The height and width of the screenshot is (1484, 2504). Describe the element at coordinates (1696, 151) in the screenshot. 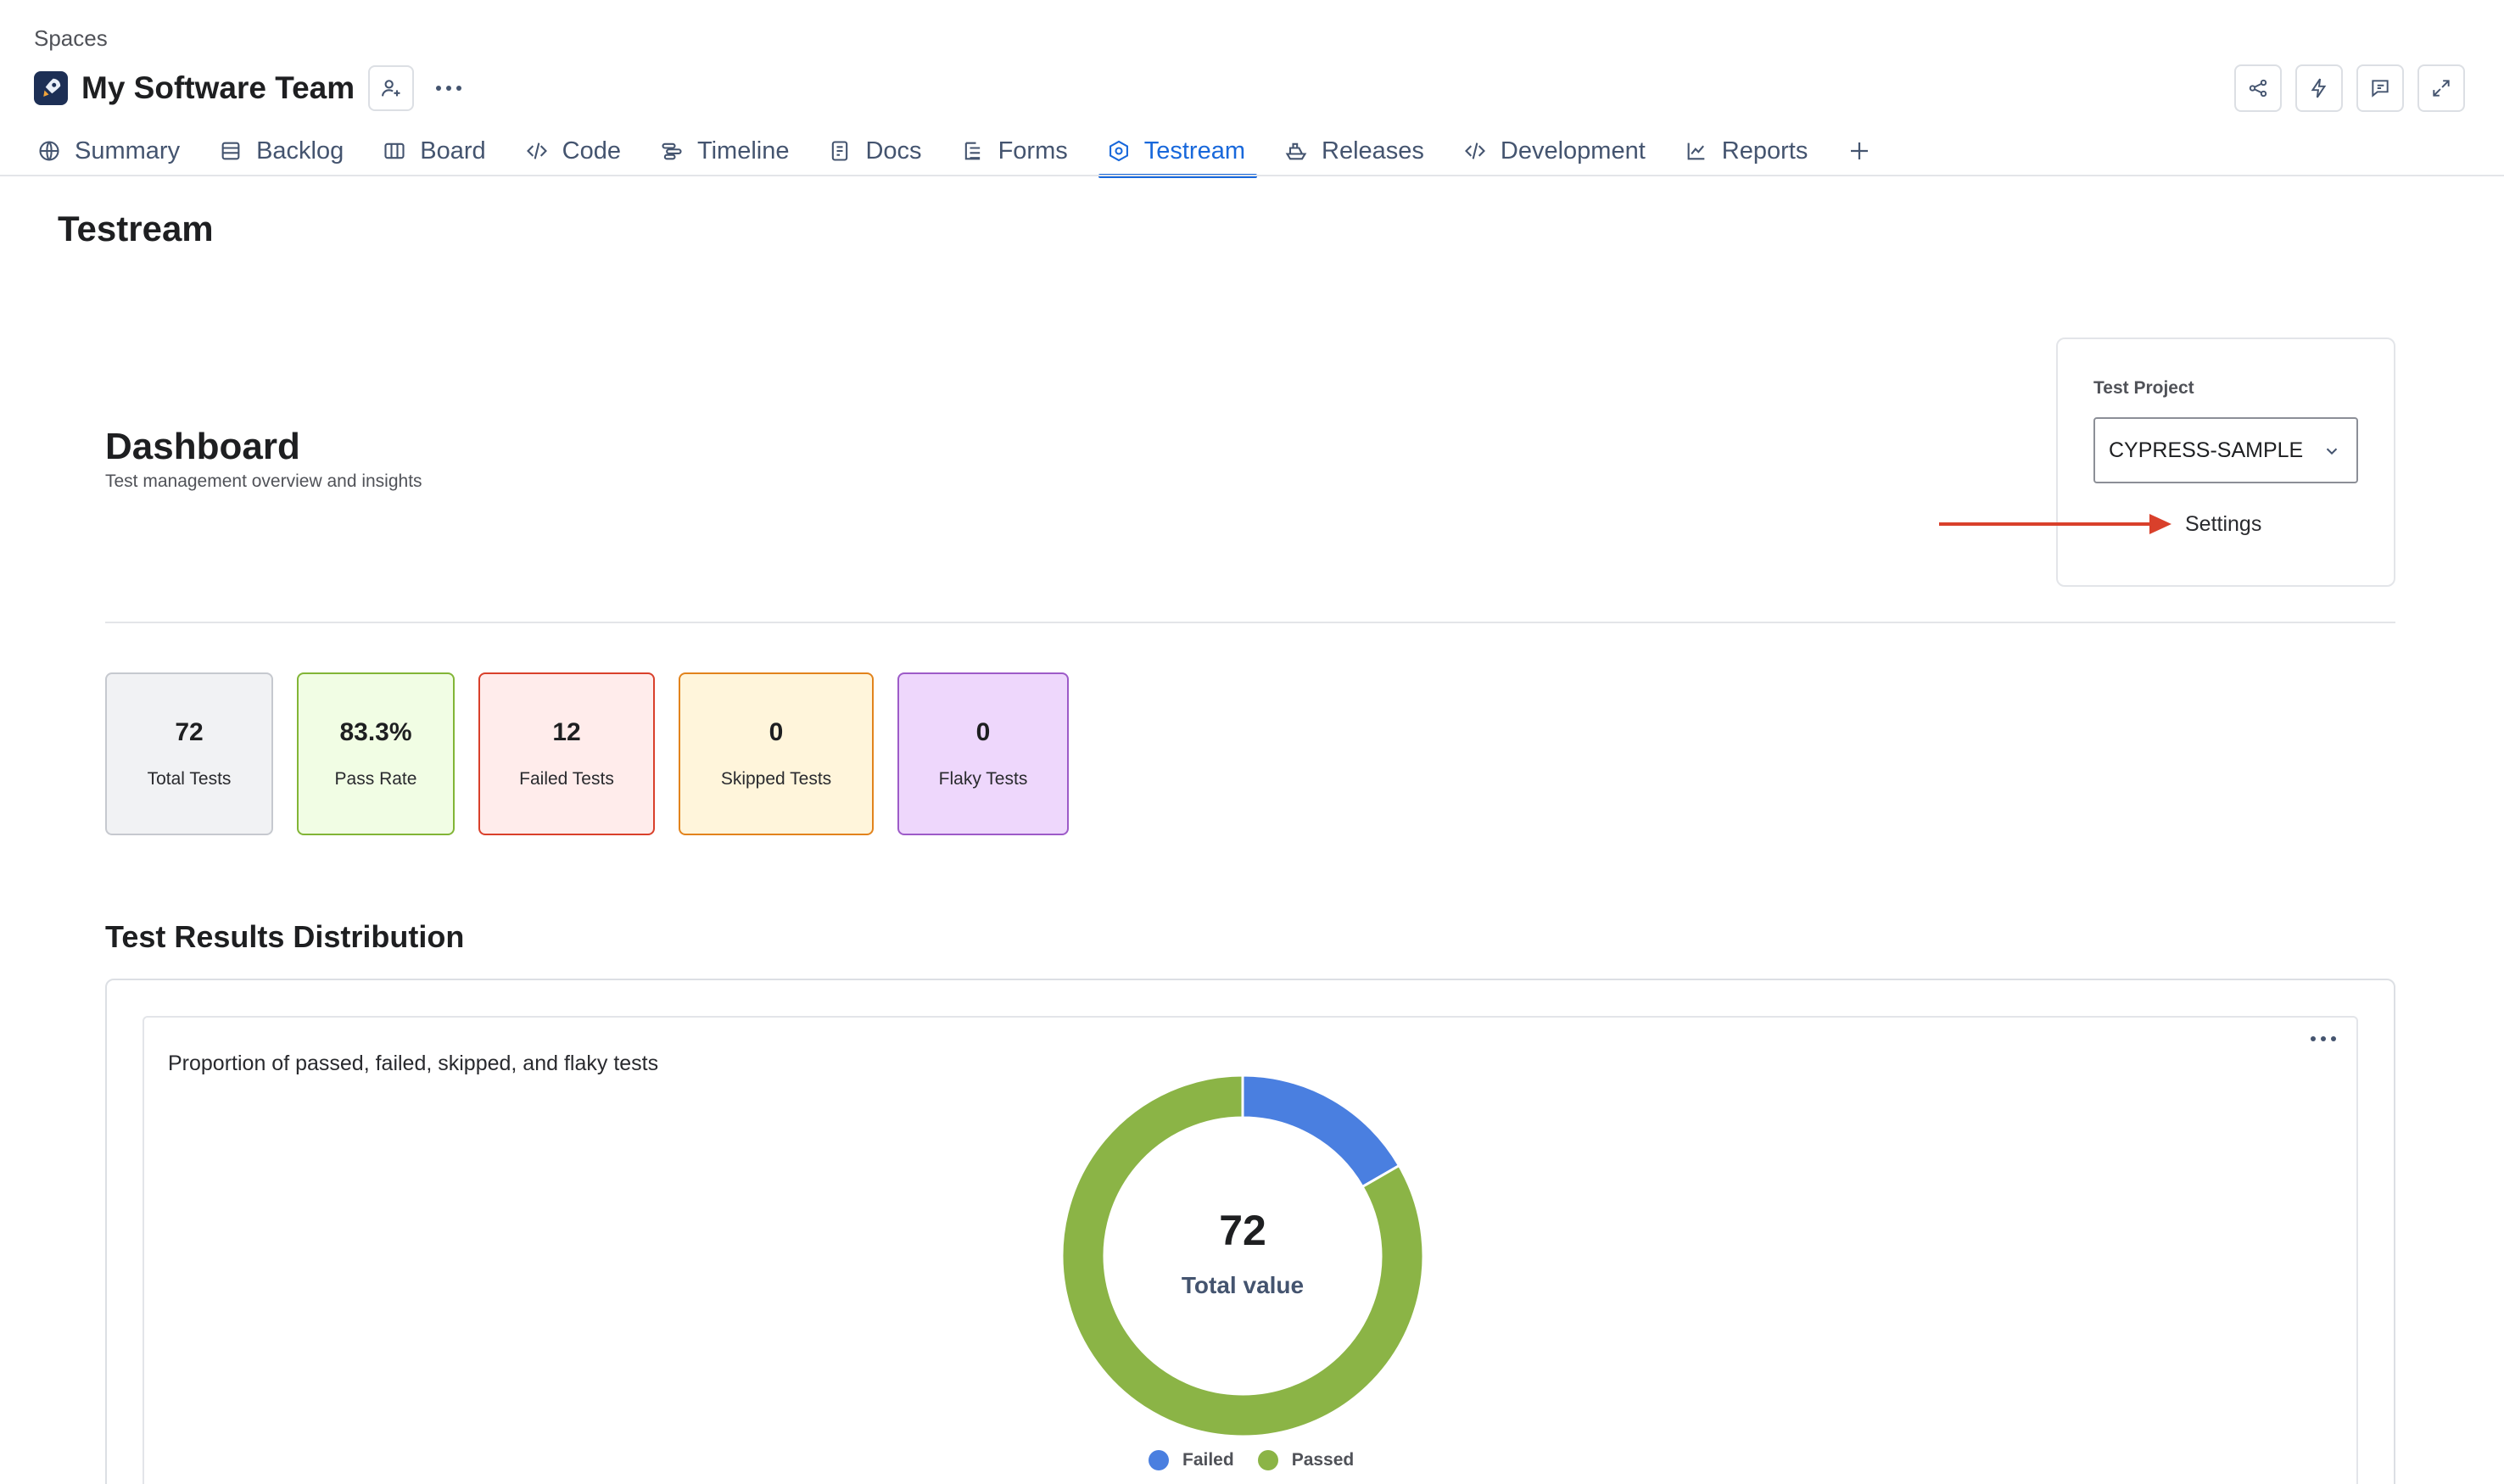

I see `chart-line-icon` at that location.